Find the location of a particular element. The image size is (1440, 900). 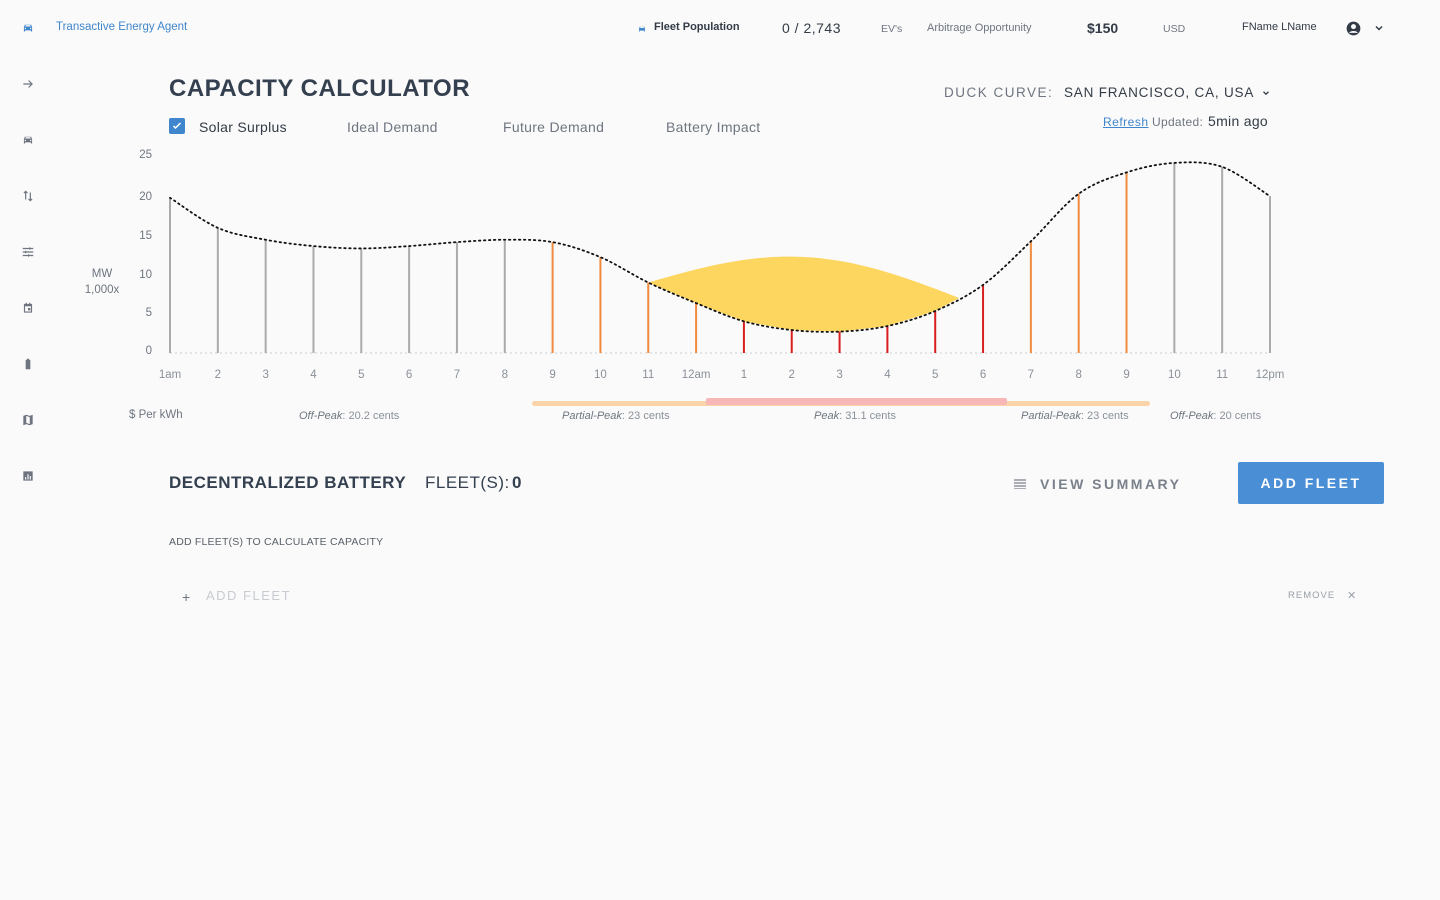

solar-surplus-area is located at coordinates (804, 294).